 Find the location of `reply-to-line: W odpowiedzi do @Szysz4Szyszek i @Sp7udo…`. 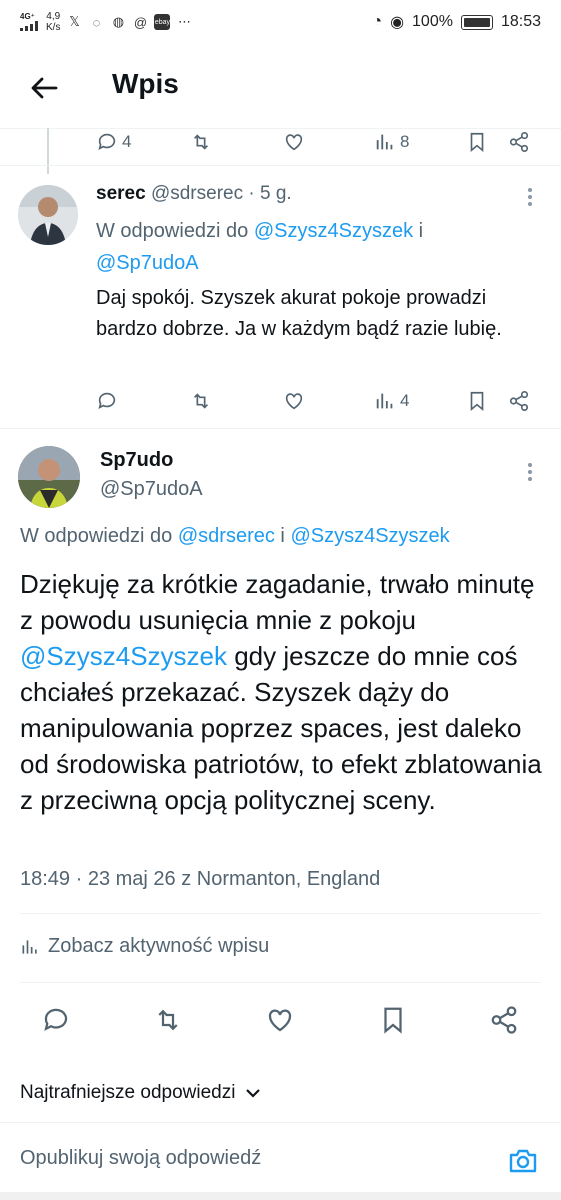

reply-to-line: W odpowiedzi do @Szysz4Szyszek i @Sp7udo… is located at coordinates (306, 247).